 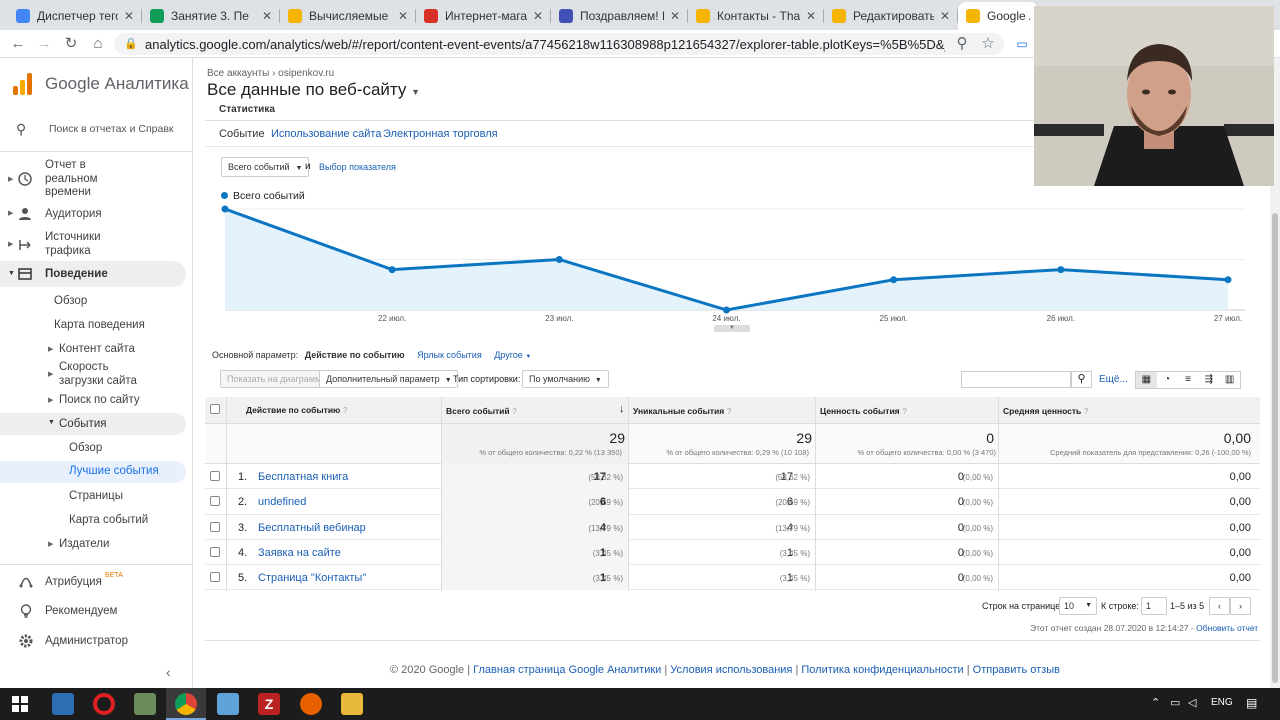 What do you see at coordinates (312, 528) in the screenshot?
I see `event-action-link: Бесплатный вебинар` at bounding box center [312, 528].